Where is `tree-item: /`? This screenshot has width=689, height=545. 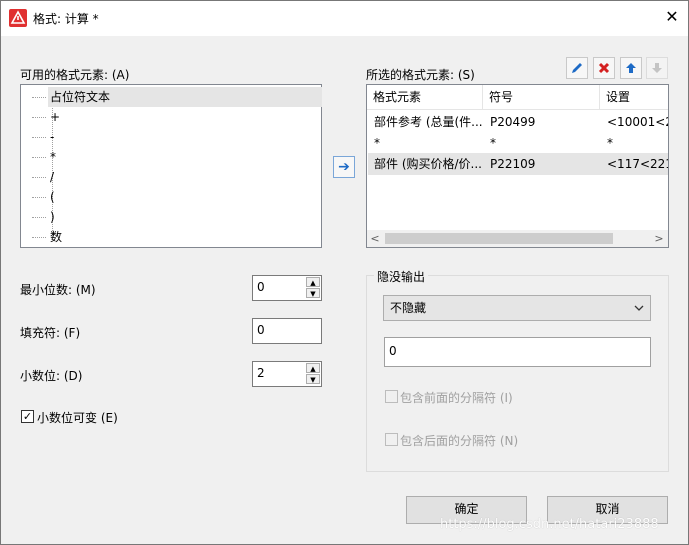
tree-item: / is located at coordinates (171, 177).